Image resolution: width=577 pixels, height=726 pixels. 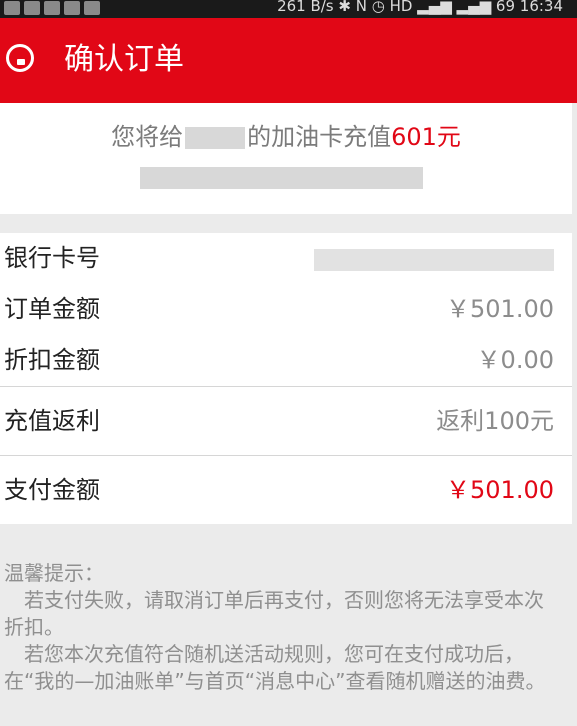 What do you see at coordinates (420, 7) in the screenshot?
I see `status-right: 261 B/s ✱ N ◷ HD ▂▄▆ ▂▄▆ 69 16:34` at bounding box center [420, 7].